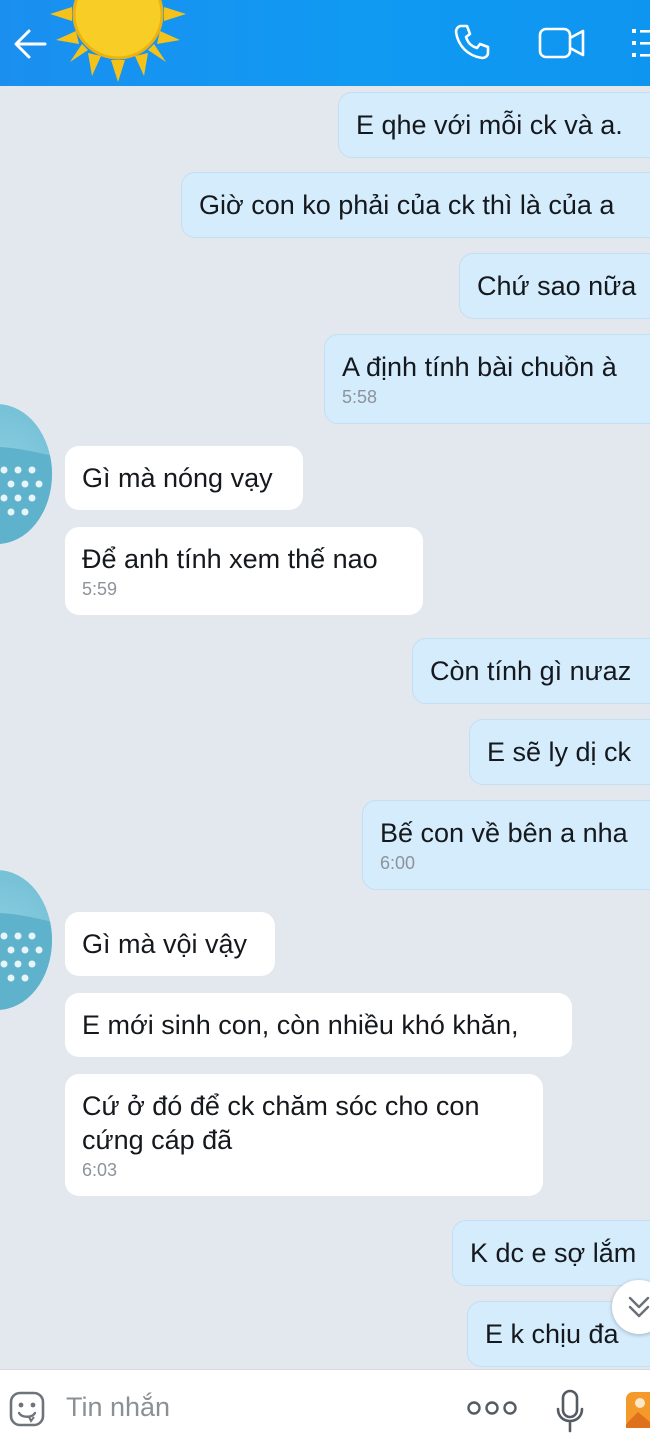 This screenshot has height=1444, width=650. What do you see at coordinates (552, 1334) in the screenshot?
I see `message-text: E k chịu đa` at bounding box center [552, 1334].